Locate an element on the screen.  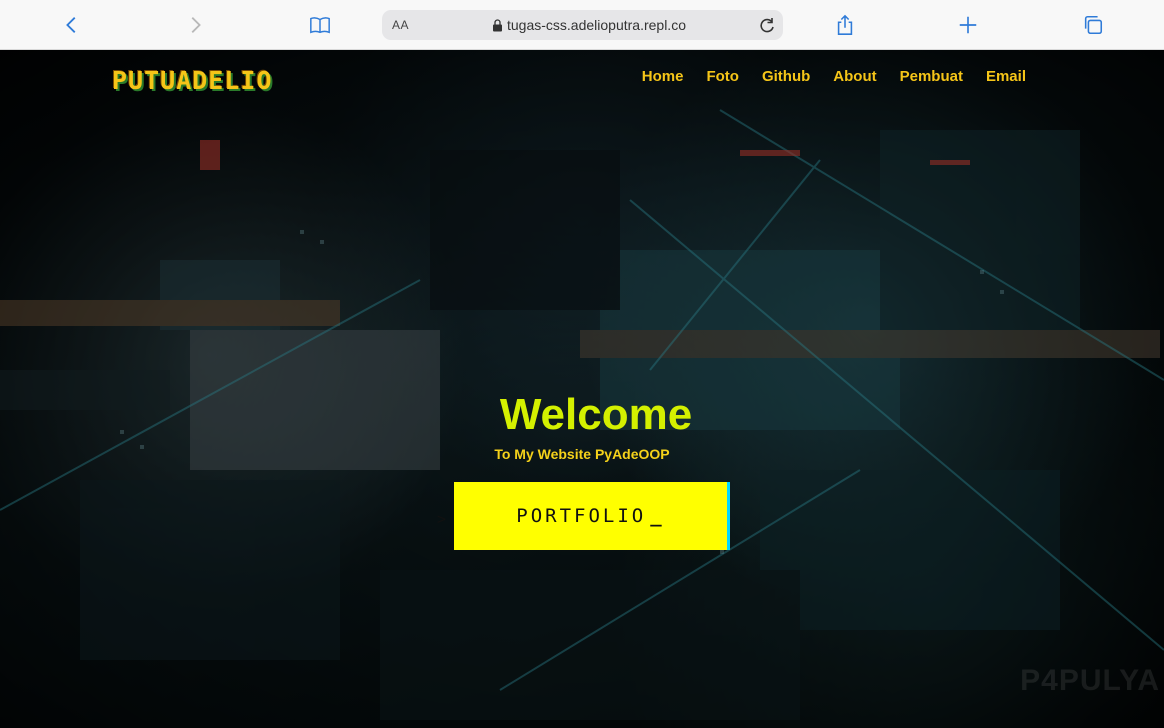
text-cursor: _ is located at coordinates (657, 516).